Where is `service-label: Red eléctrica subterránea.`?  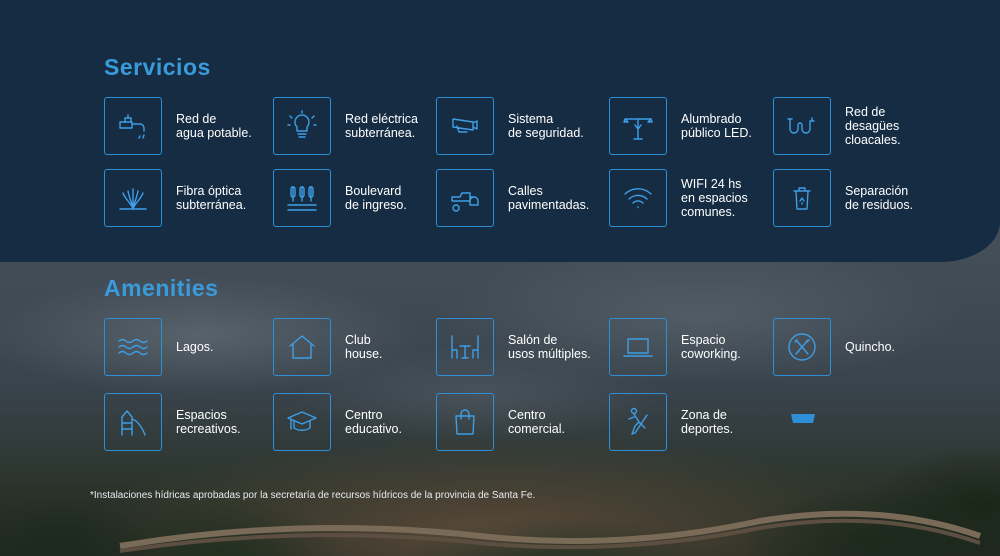 service-label: Red eléctrica subterránea. is located at coordinates (381, 126).